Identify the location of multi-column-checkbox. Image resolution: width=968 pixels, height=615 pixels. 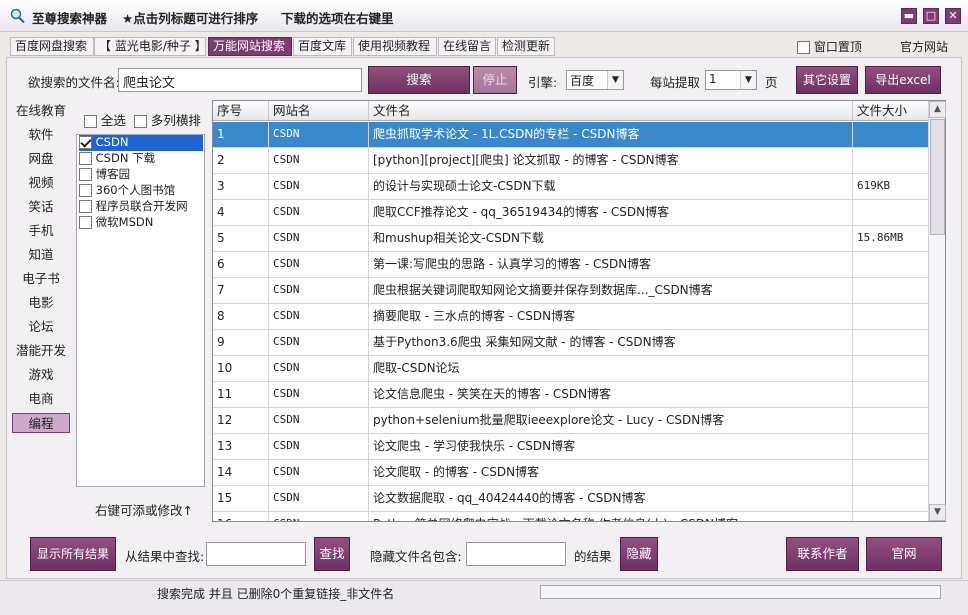
(140, 121).